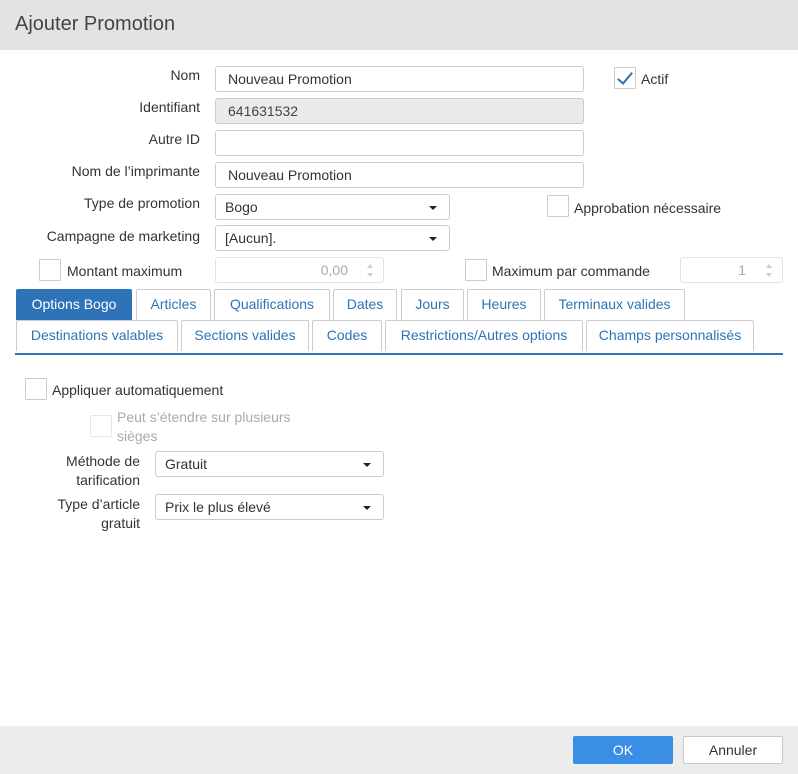  What do you see at coordinates (123, 236) in the screenshot?
I see `campagne-label: Campagne de marketing` at bounding box center [123, 236].